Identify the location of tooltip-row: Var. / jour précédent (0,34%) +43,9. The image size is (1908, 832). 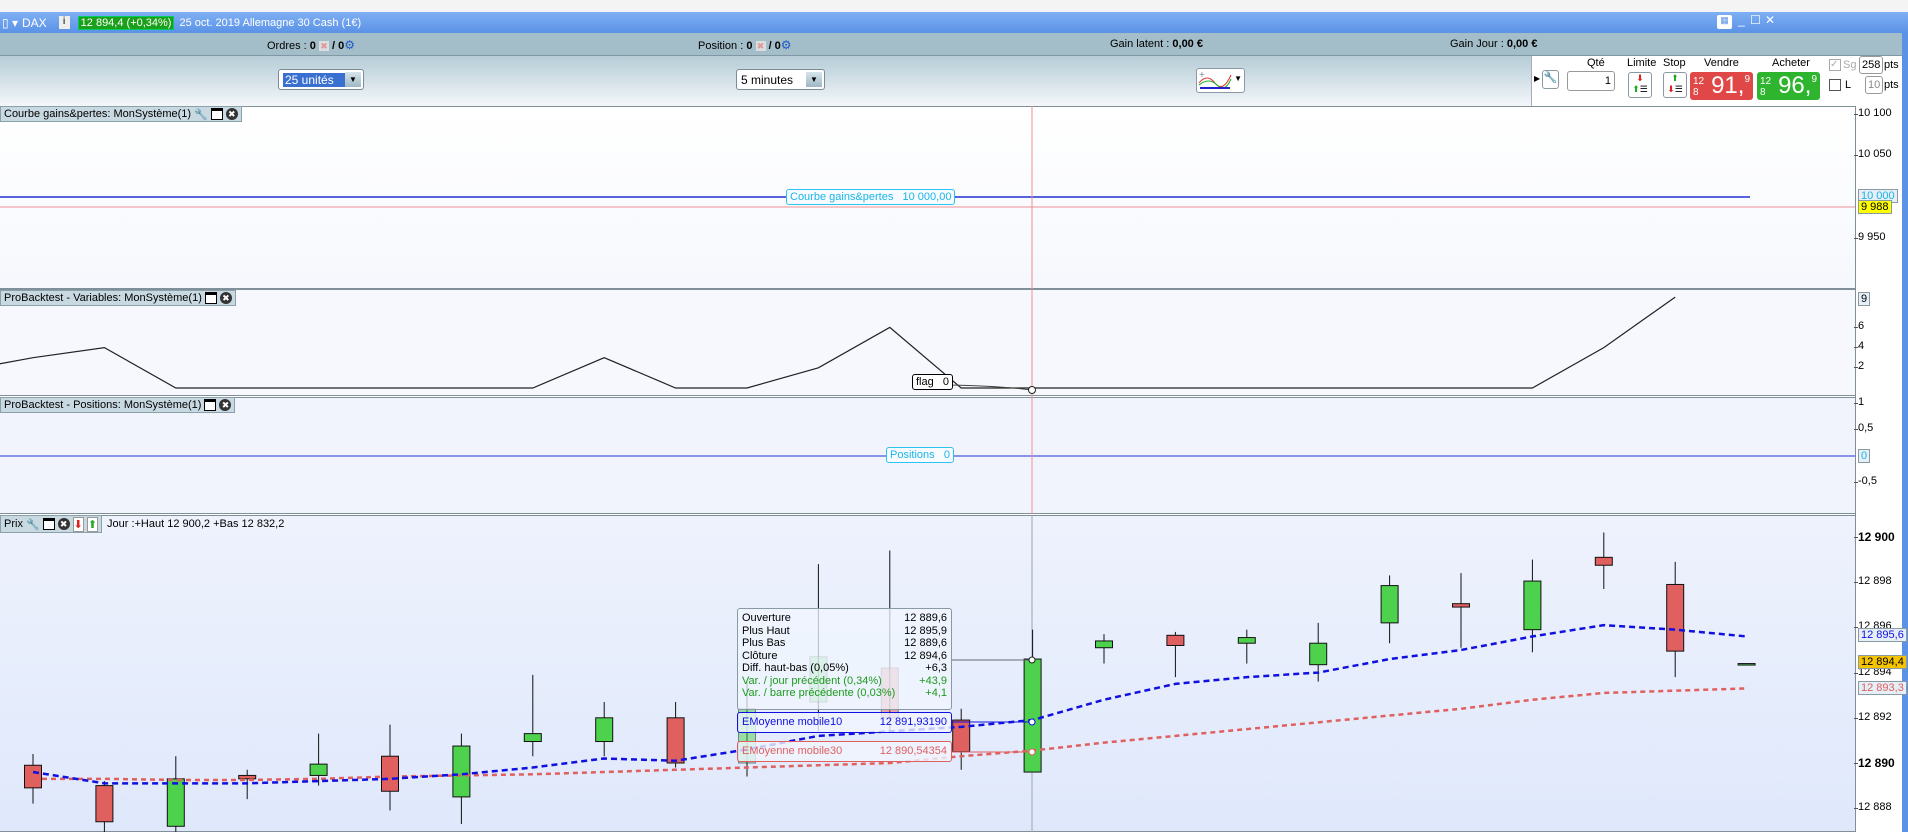
(844, 681).